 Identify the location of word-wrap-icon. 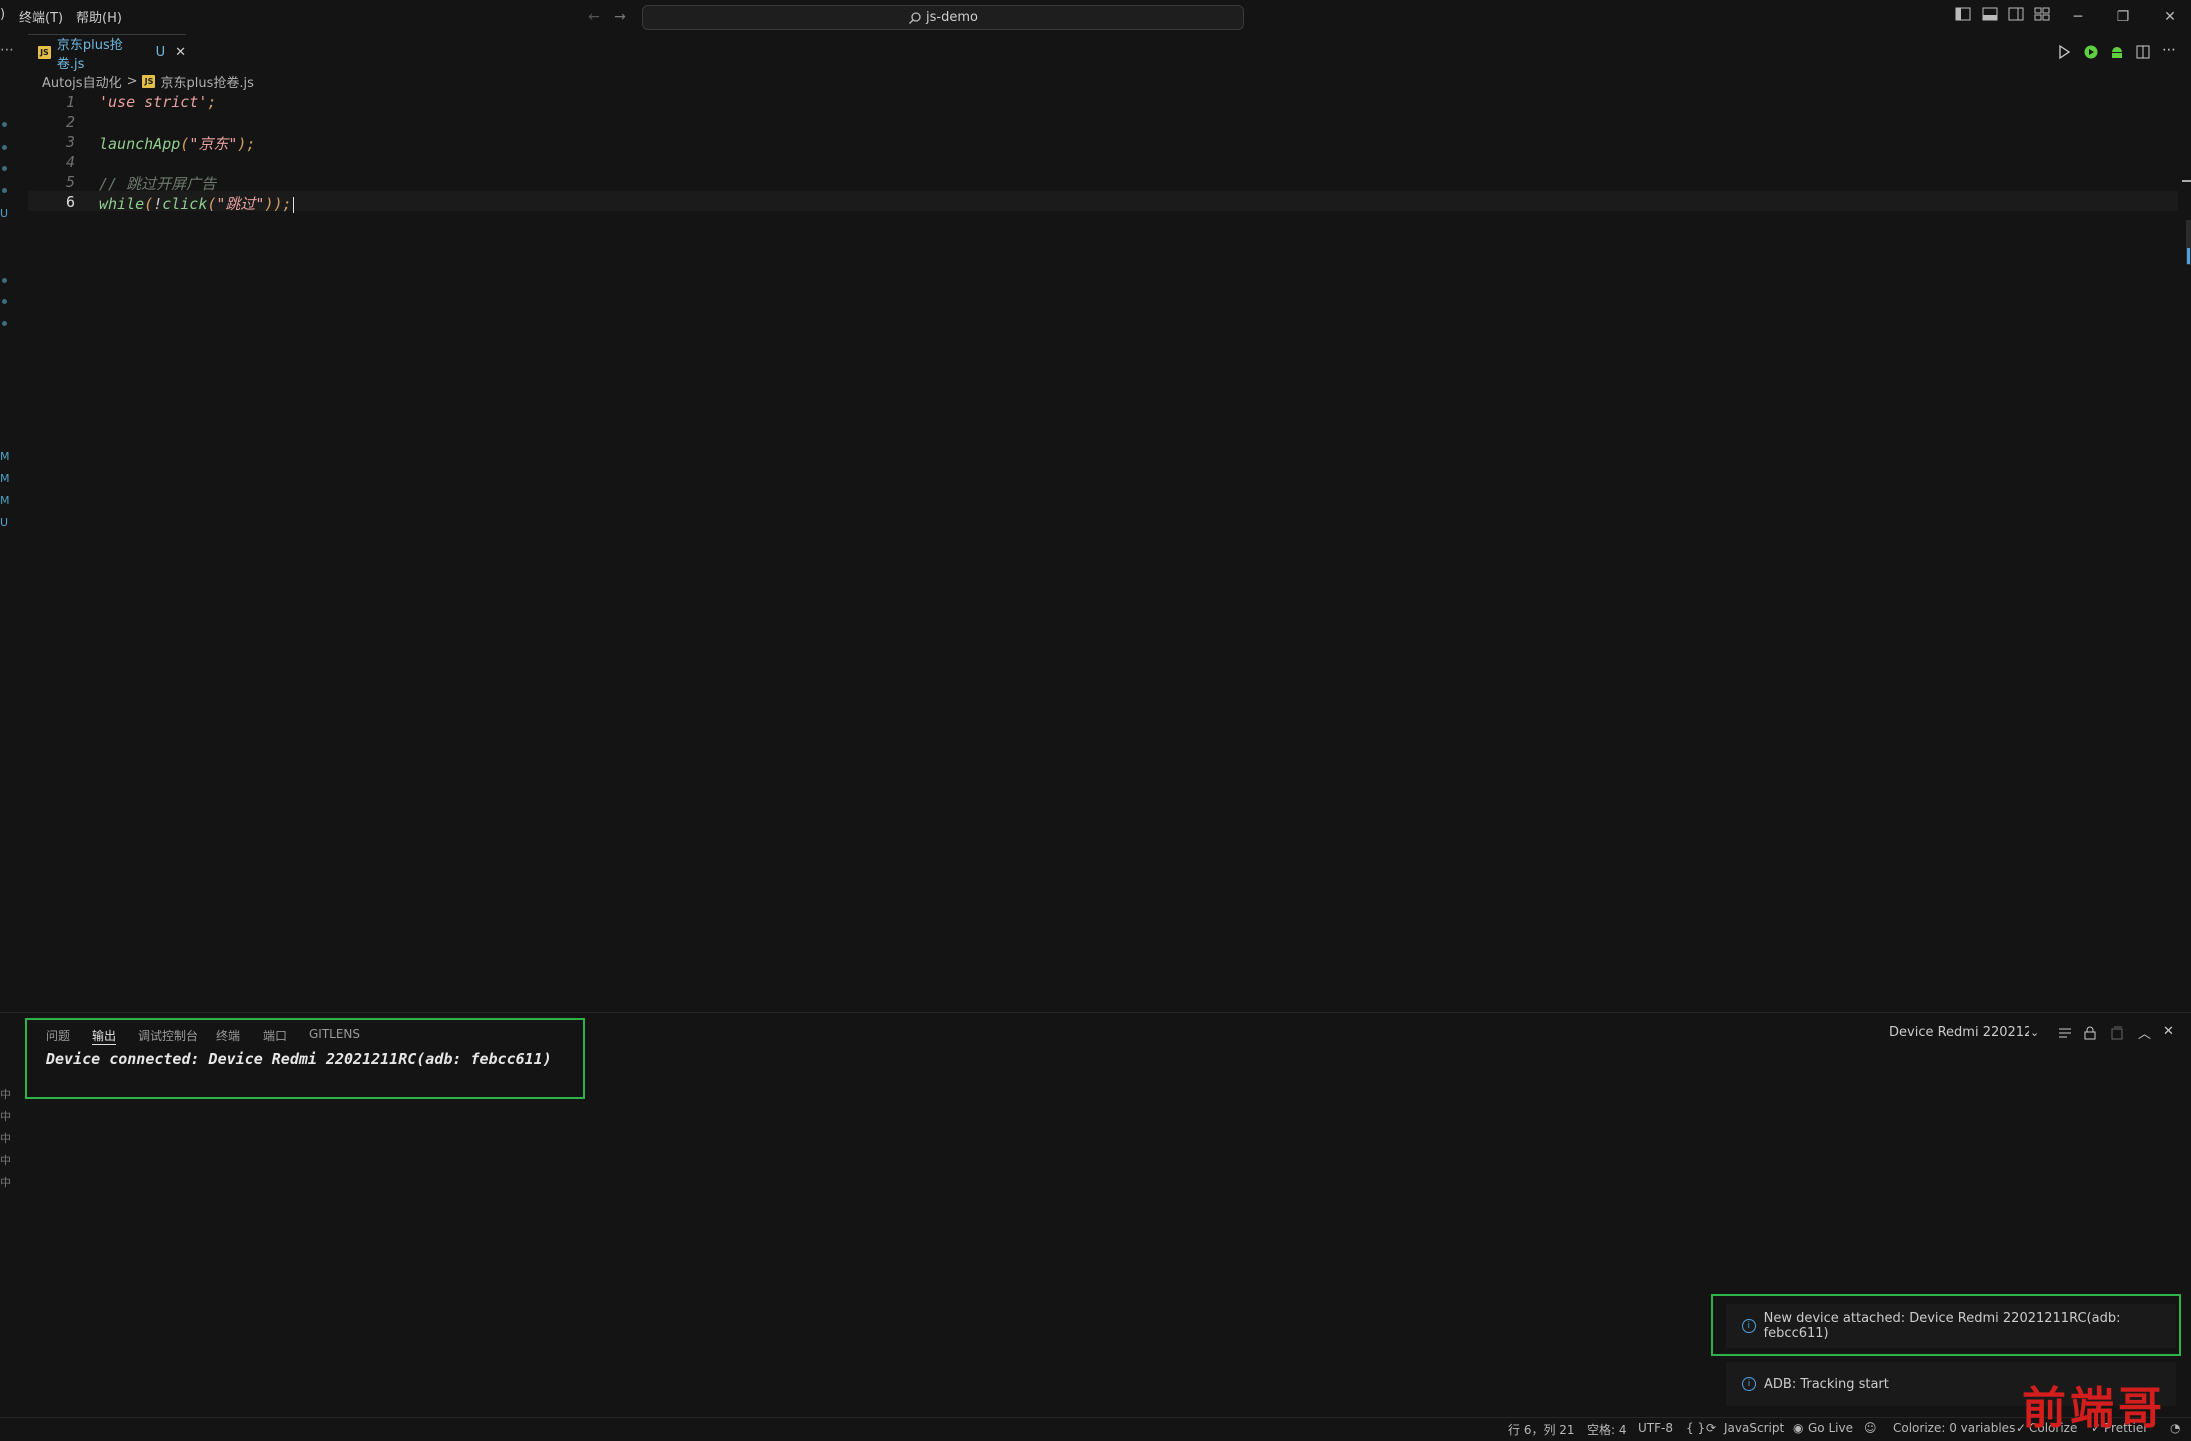
(2065, 1034).